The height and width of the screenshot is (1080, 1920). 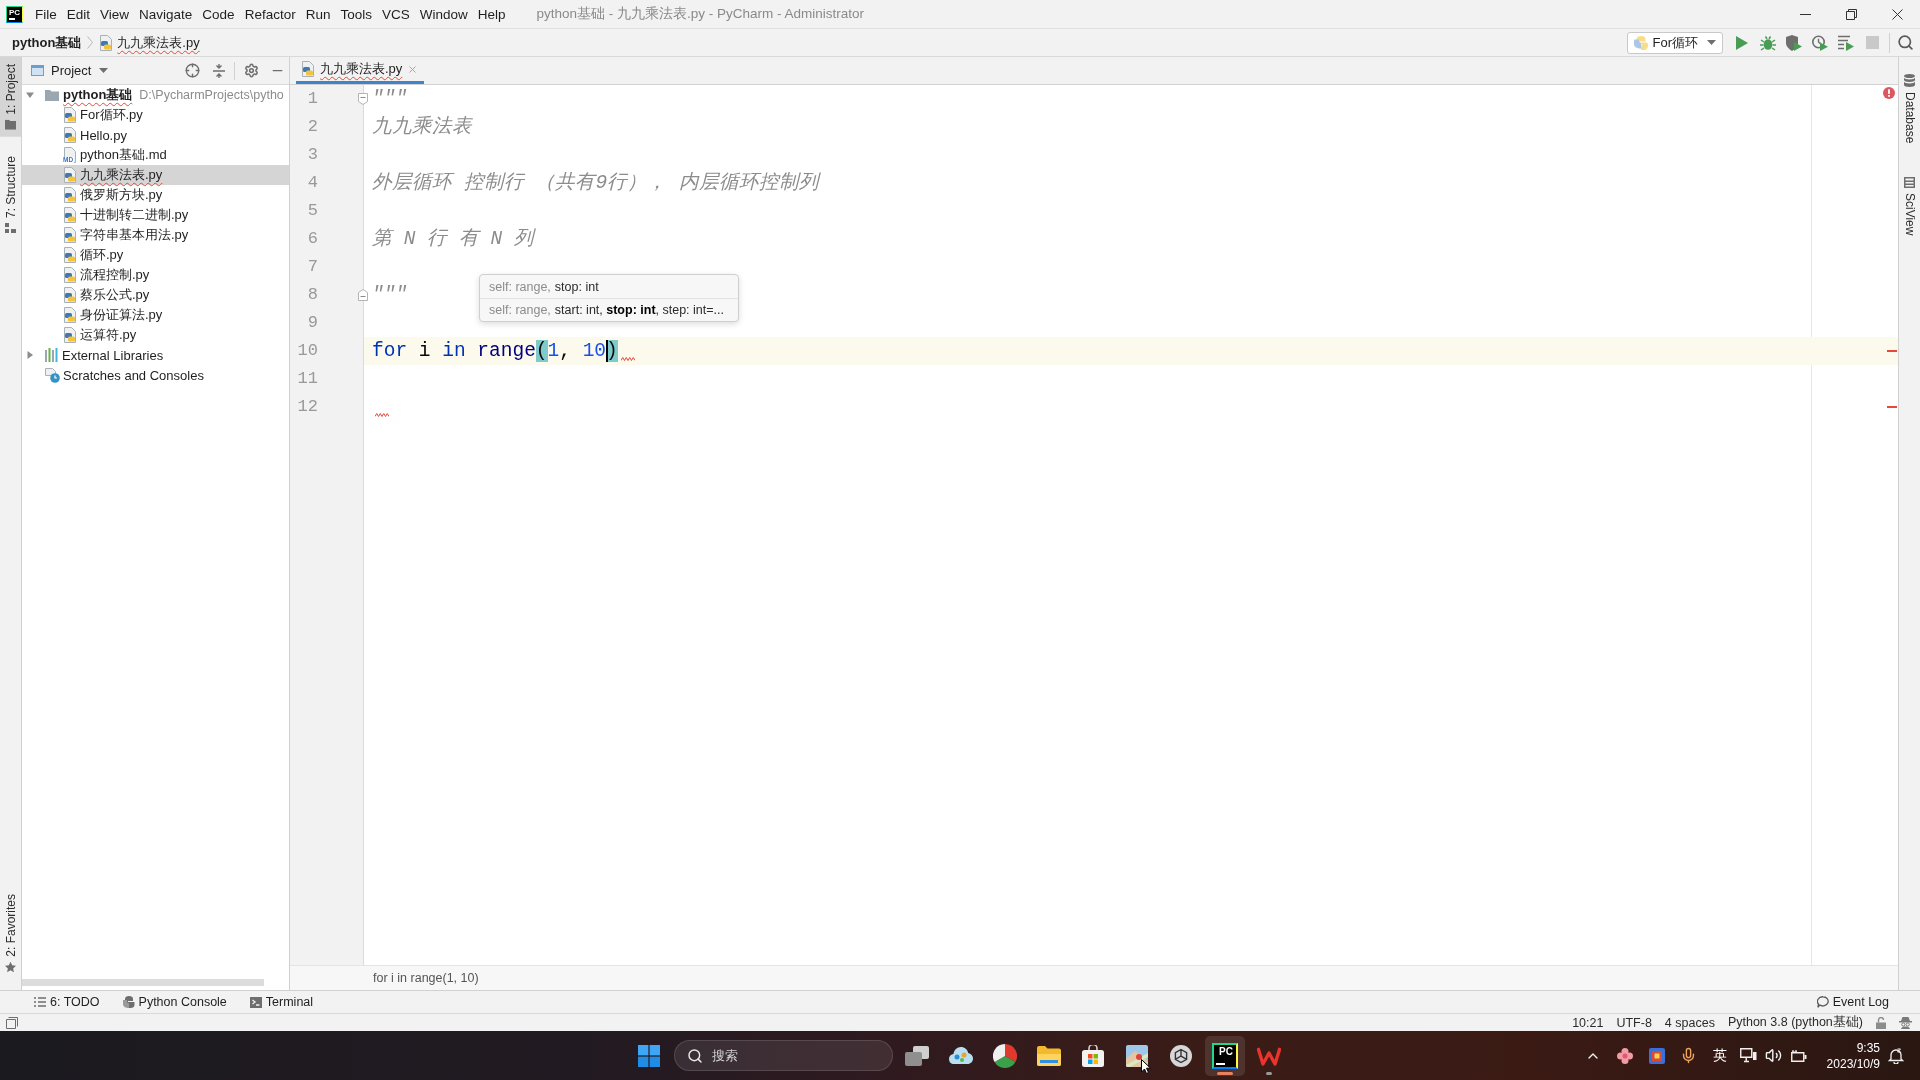 What do you see at coordinates (395, 14) in the screenshot?
I see `menu-item: VCS` at bounding box center [395, 14].